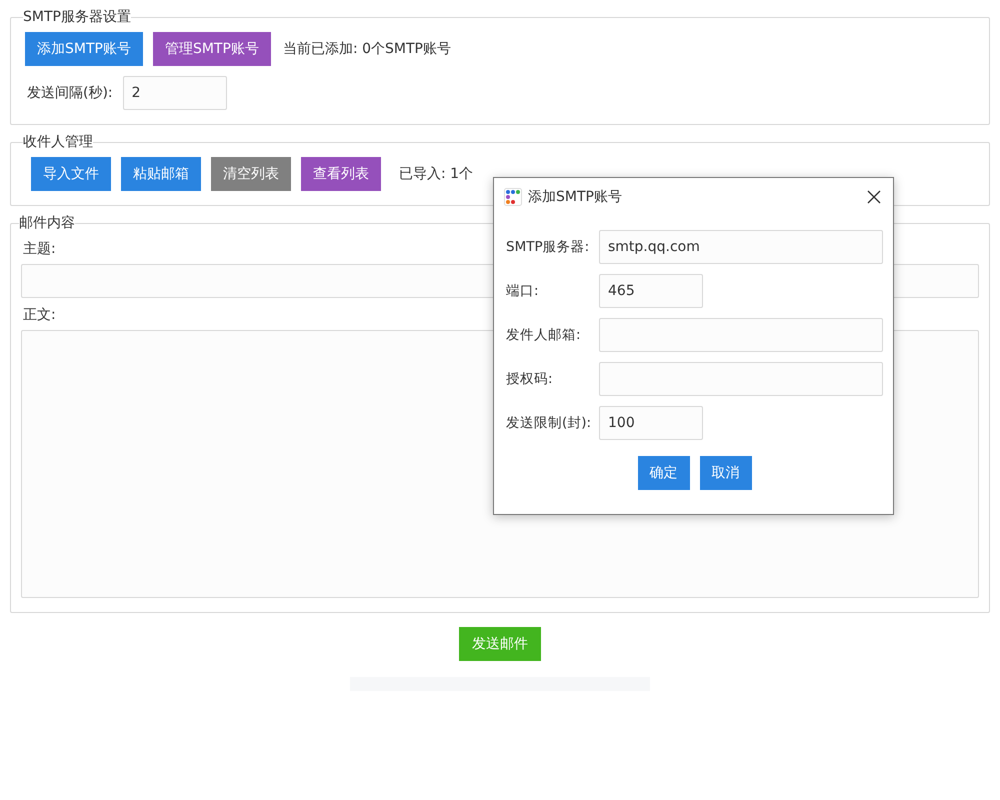 Image resolution: width=1000 pixels, height=800 pixels. What do you see at coordinates (77, 17) in the screenshot?
I see `panel-title: SMTP服务器设置` at bounding box center [77, 17].